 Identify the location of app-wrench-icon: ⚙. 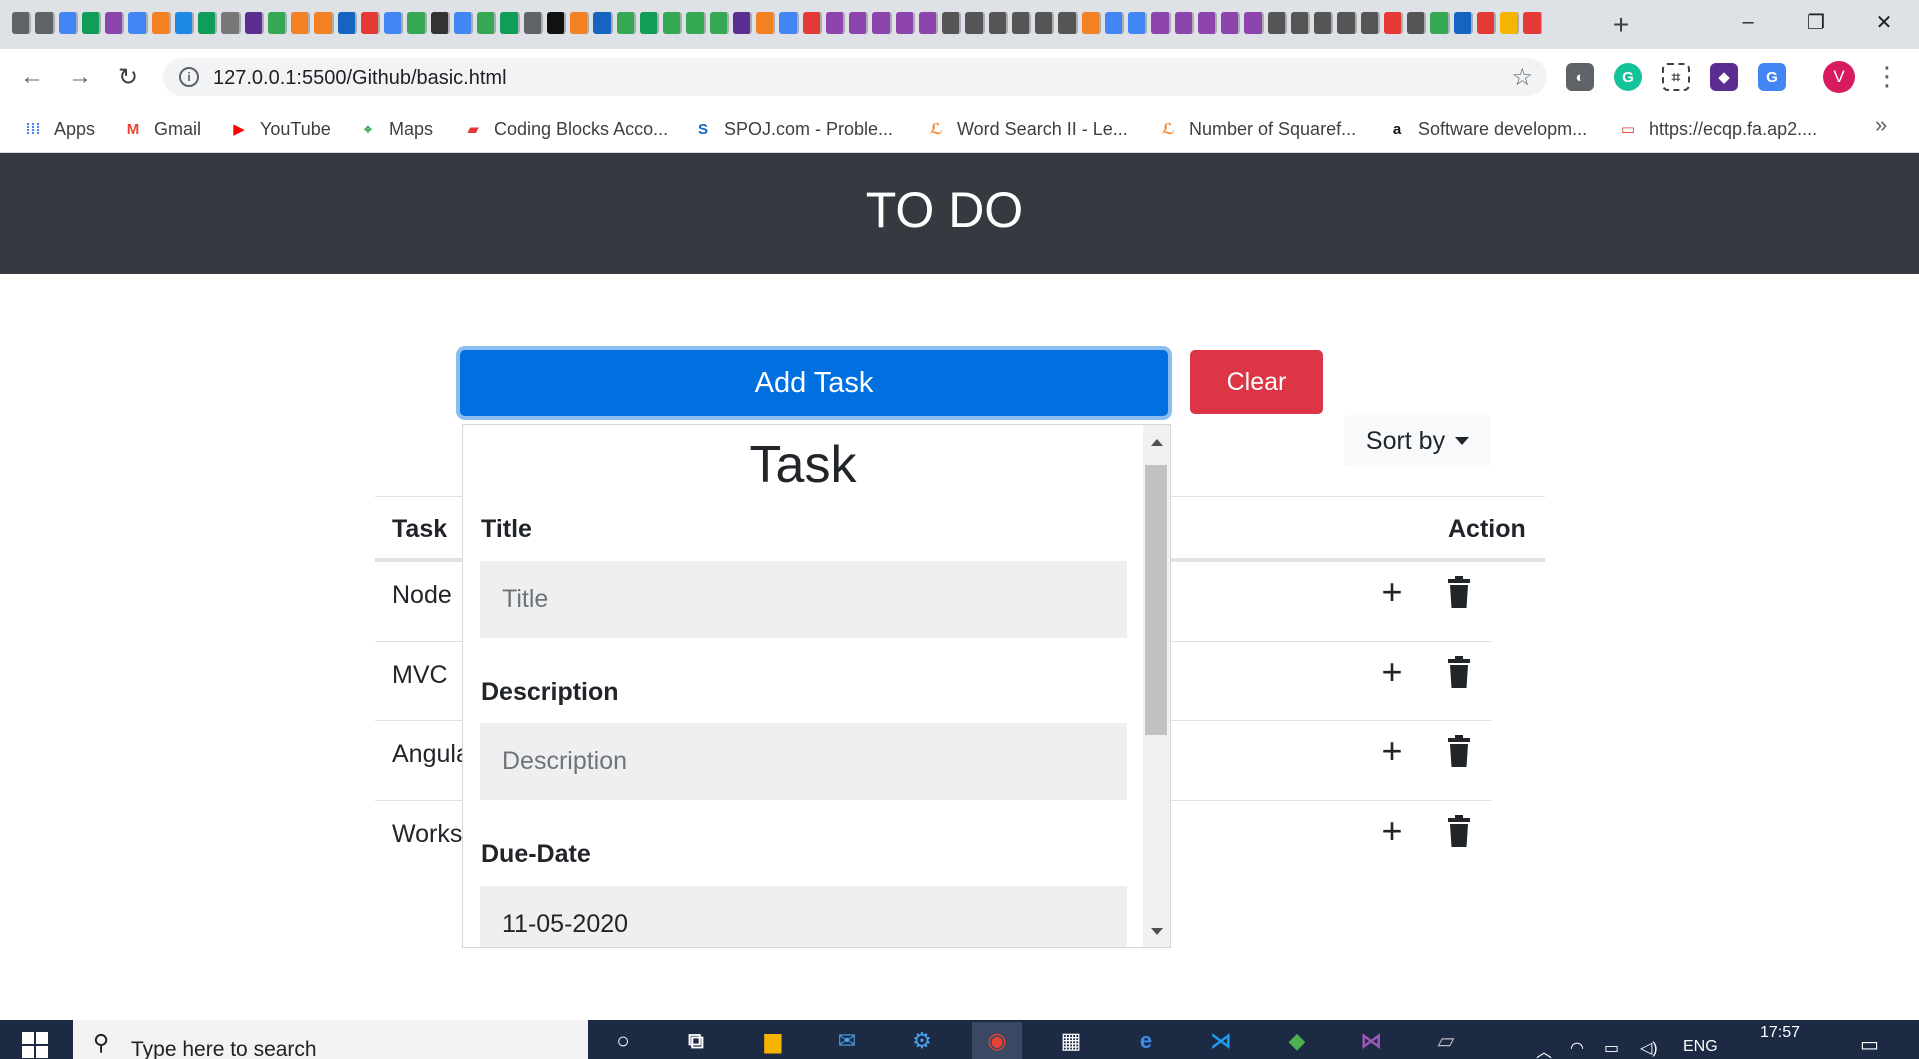
(922, 1040).